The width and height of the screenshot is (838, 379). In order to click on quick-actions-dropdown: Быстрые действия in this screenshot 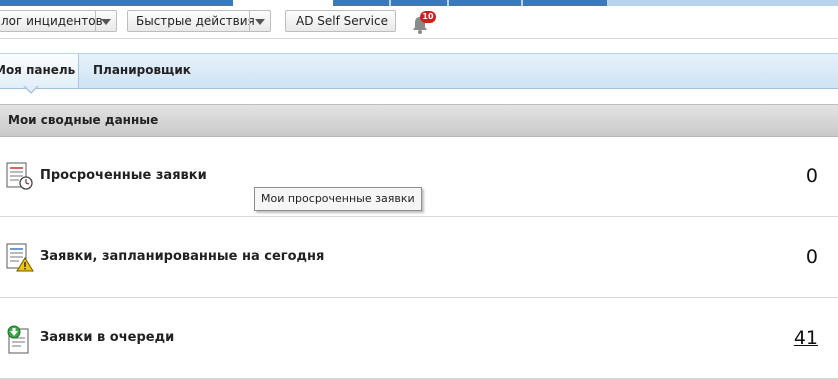, I will do `click(199, 21)`.